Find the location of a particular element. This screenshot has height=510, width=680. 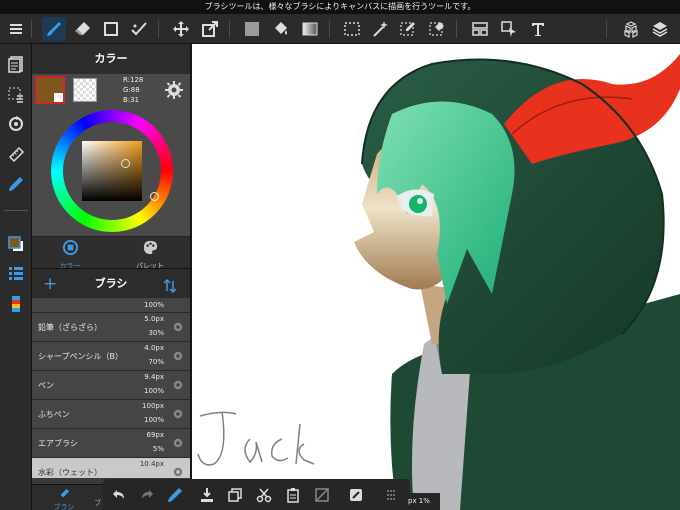

save-download-icon is located at coordinates (207, 495).